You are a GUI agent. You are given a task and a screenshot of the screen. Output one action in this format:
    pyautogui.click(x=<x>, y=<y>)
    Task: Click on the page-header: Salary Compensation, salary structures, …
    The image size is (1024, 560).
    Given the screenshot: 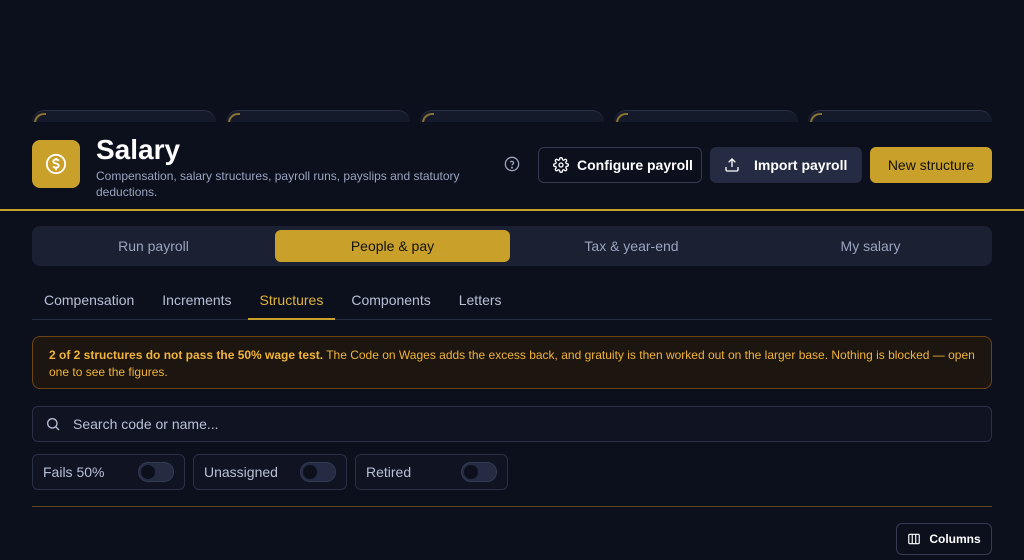 What is the action you would take?
    pyautogui.click(x=512, y=167)
    